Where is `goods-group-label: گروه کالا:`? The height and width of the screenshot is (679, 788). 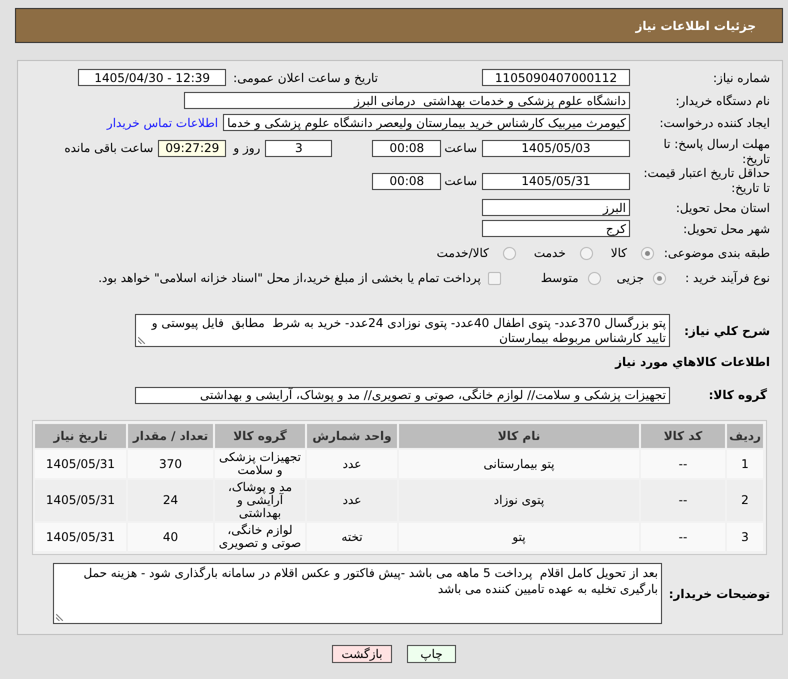
goods-group-label: گروه کالا: is located at coordinates (738, 395).